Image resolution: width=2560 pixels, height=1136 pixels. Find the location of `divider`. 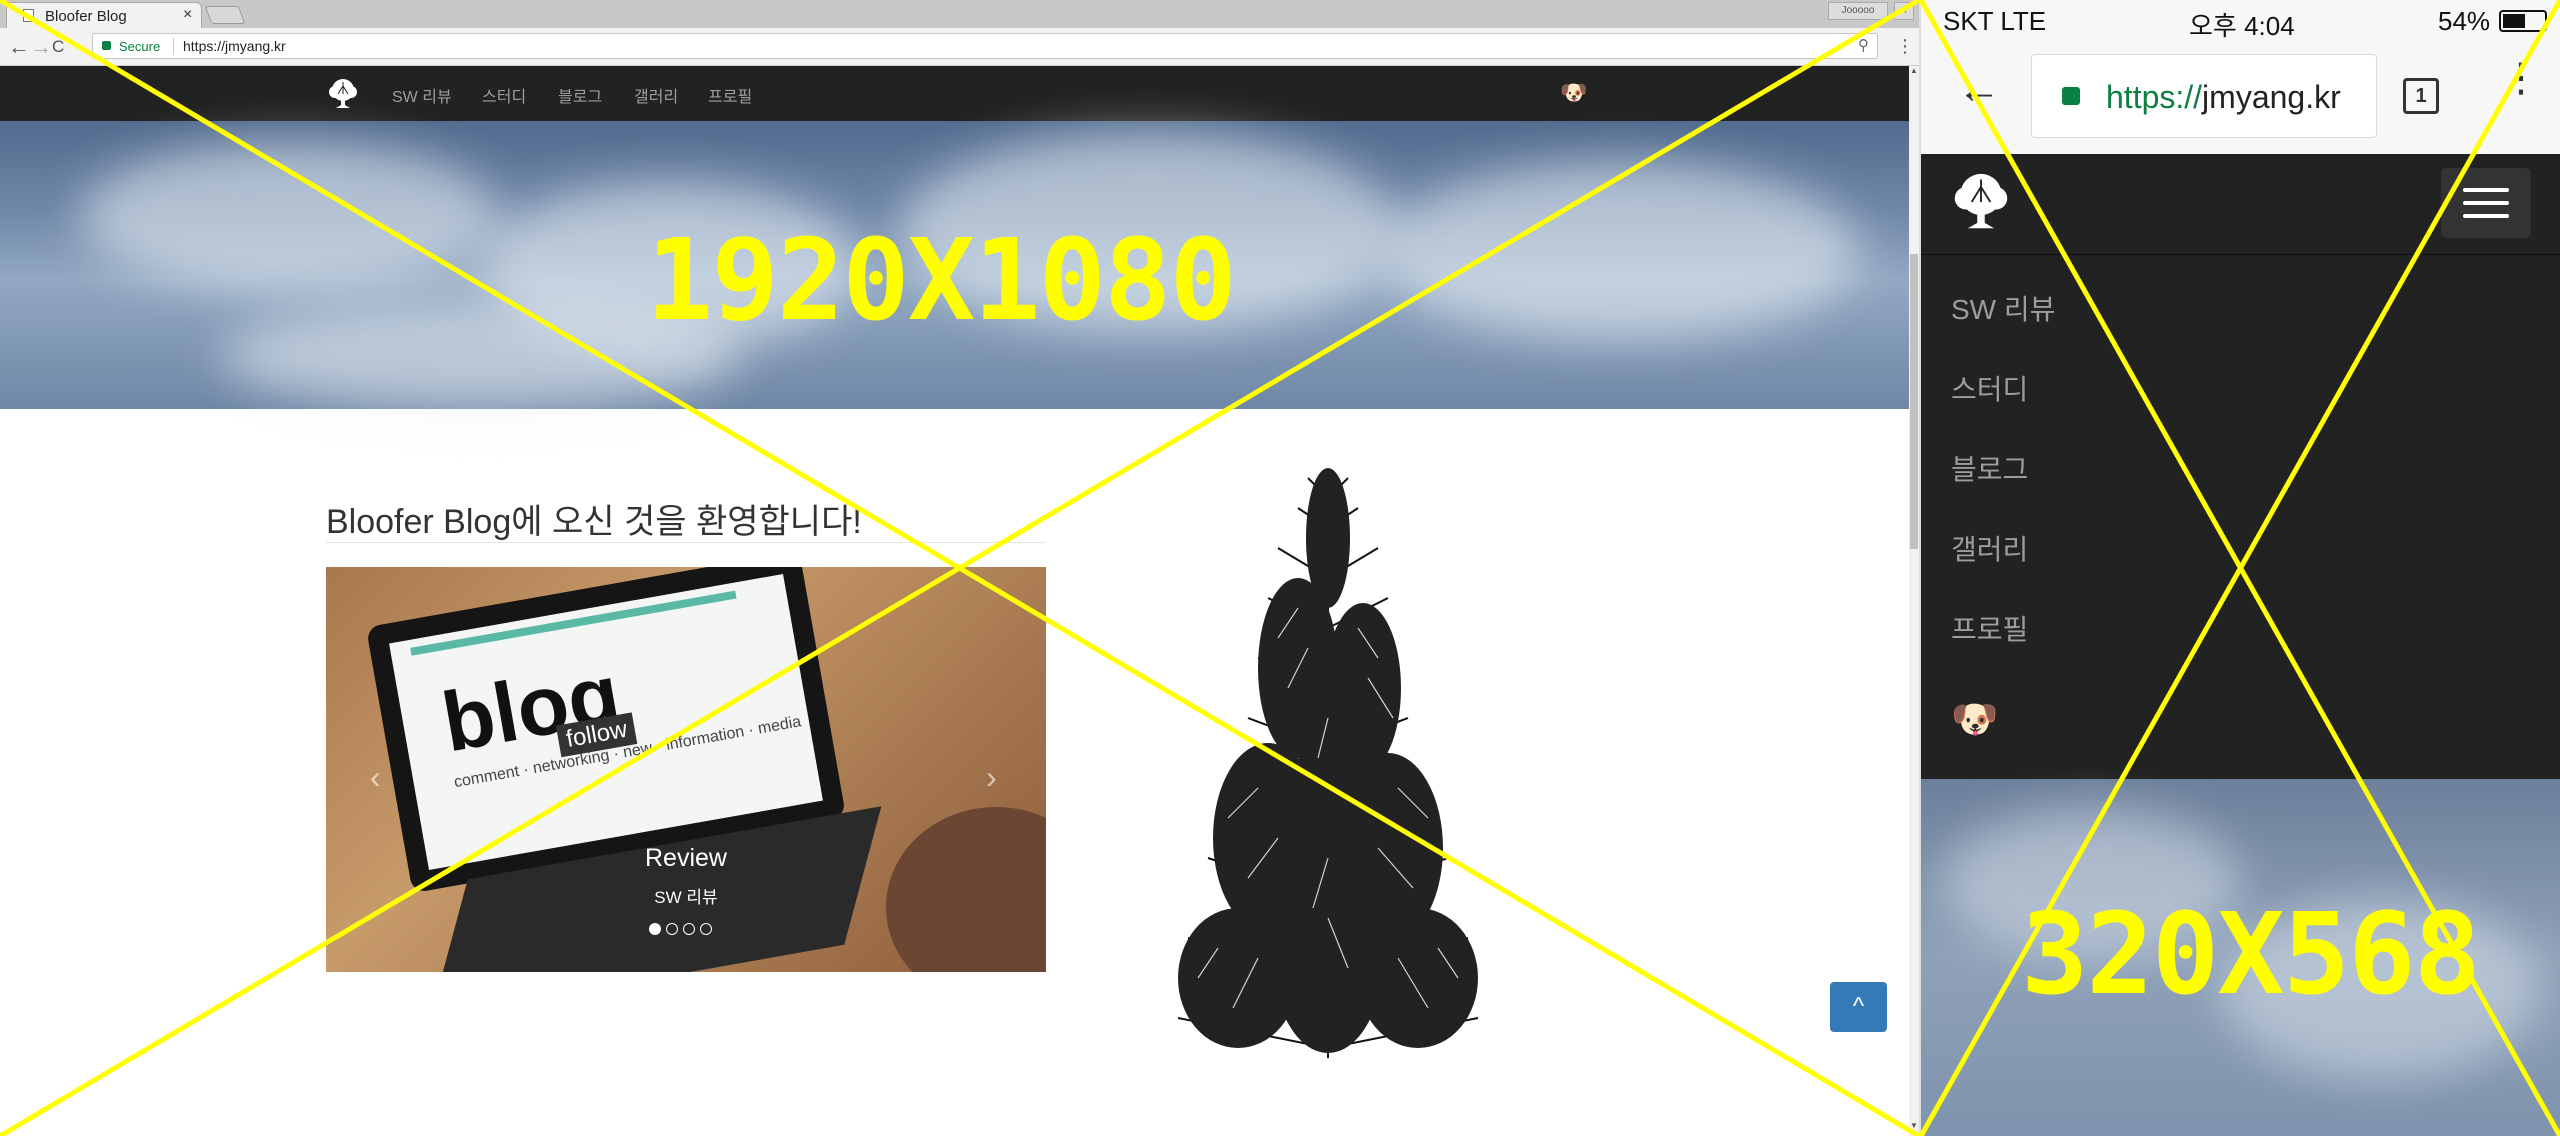

divider is located at coordinates (173, 46).